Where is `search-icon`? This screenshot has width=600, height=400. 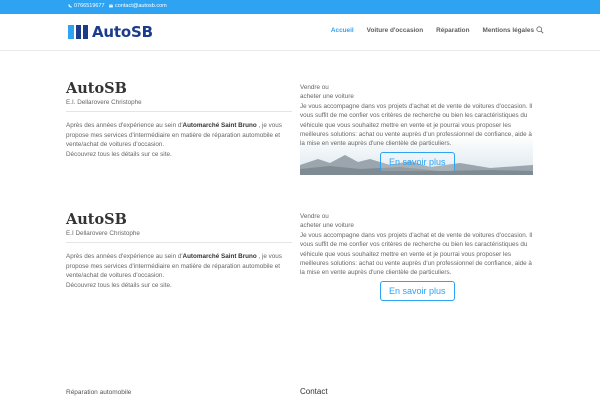
search-icon is located at coordinates (540, 30).